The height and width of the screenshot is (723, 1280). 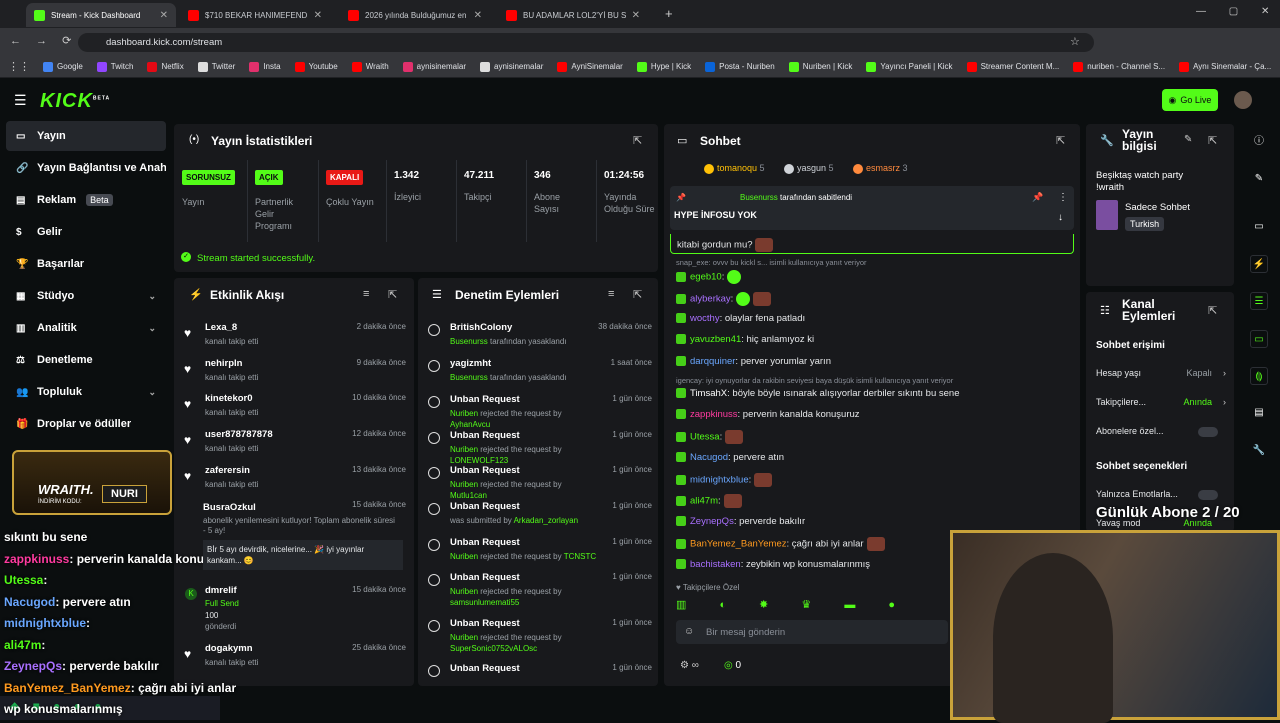 What do you see at coordinates (239, 434) in the screenshot?
I see `activity-user: user878787878` at bounding box center [239, 434].